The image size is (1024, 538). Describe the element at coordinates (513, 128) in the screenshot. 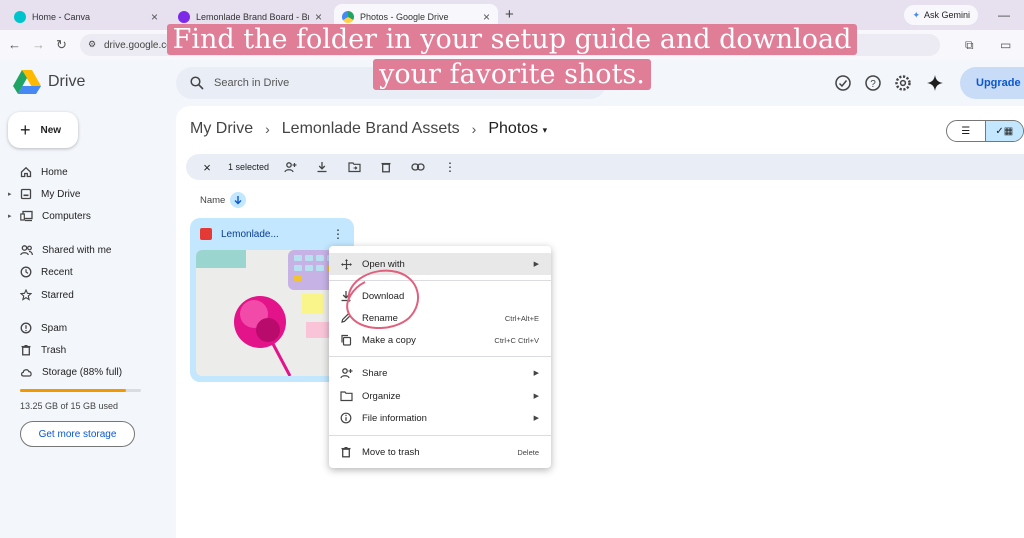

I see `current-folder-label: Photos` at that location.